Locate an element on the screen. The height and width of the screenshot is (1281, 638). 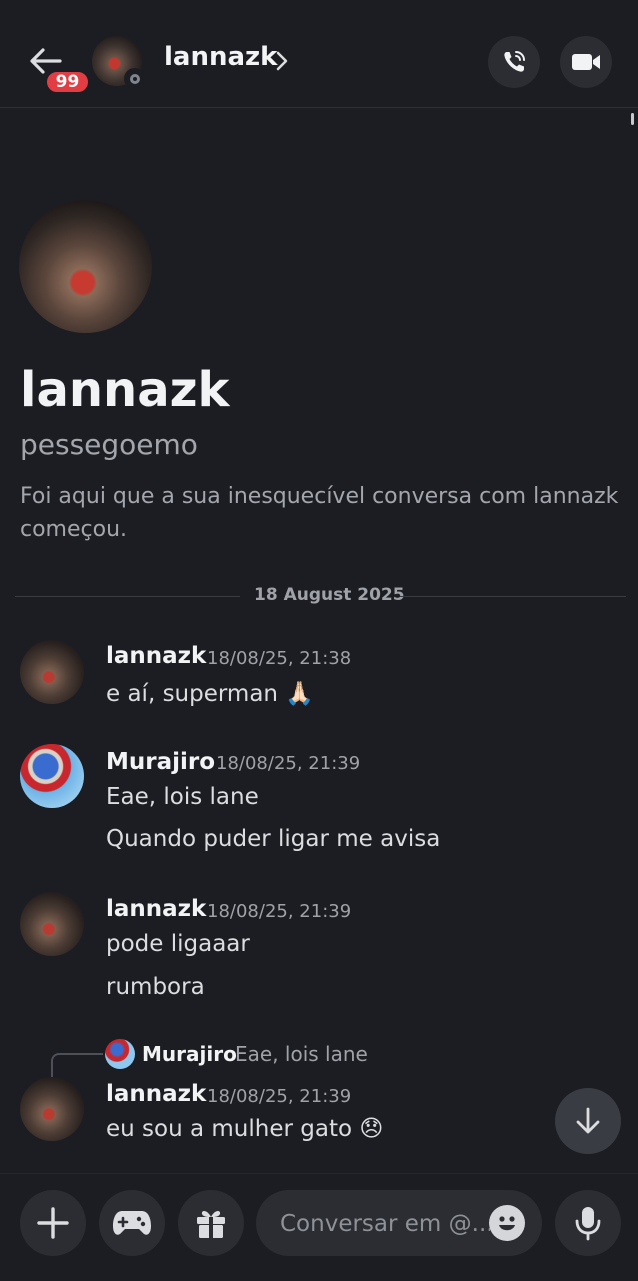
plus-icon is located at coordinates (53, 1223).